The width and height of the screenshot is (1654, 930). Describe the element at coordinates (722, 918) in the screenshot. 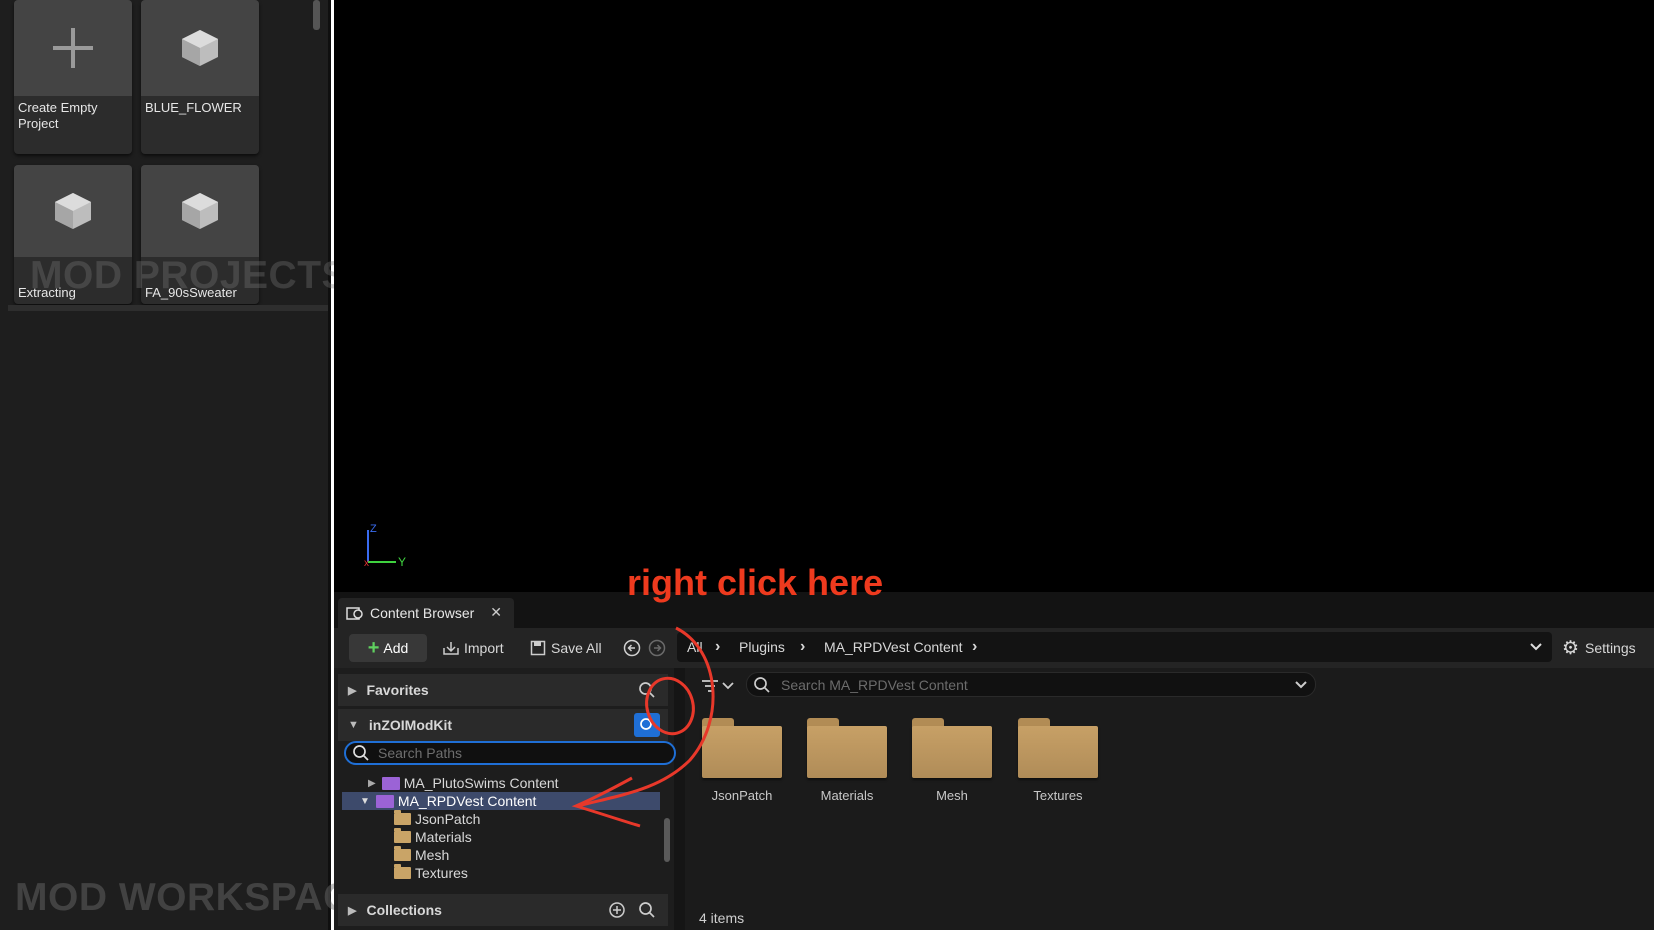

I see `item-count: 4 items` at that location.